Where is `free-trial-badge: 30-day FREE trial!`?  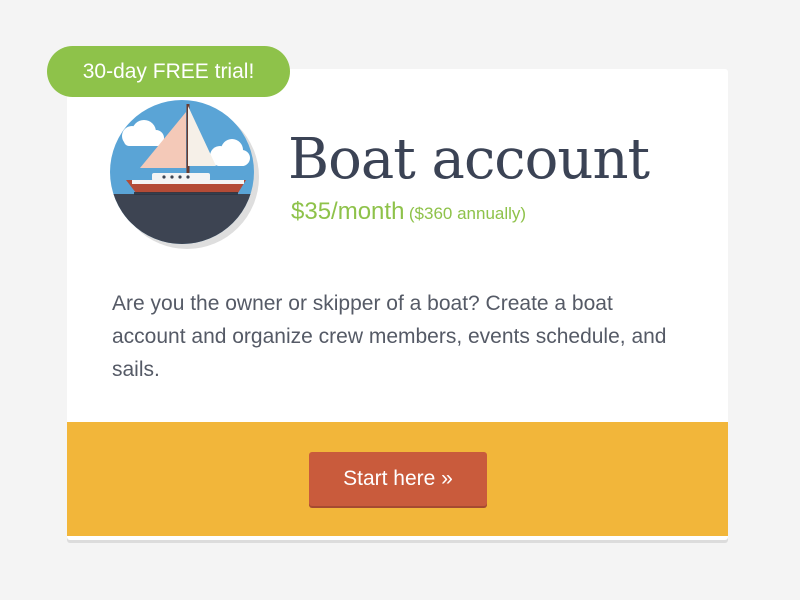
free-trial-badge: 30-day FREE trial! is located at coordinates (168, 71).